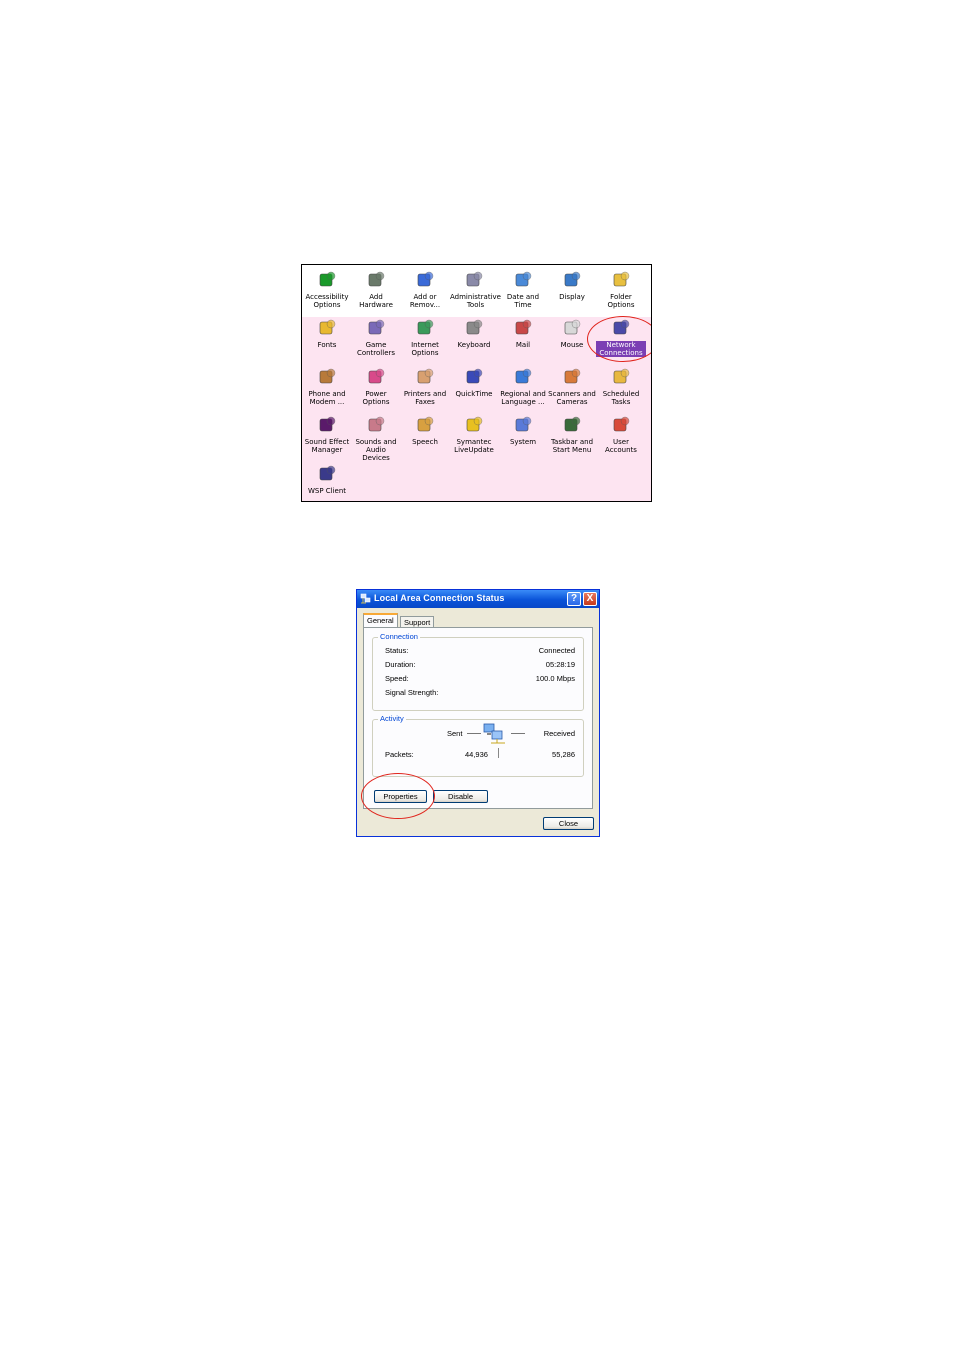  What do you see at coordinates (498, 753) in the screenshot?
I see `packets-divider` at bounding box center [498, 753].